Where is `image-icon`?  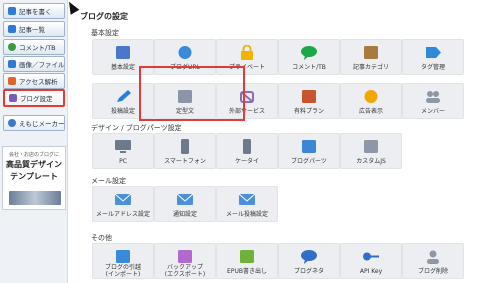
image-icon is located at coordinates (12, 64).